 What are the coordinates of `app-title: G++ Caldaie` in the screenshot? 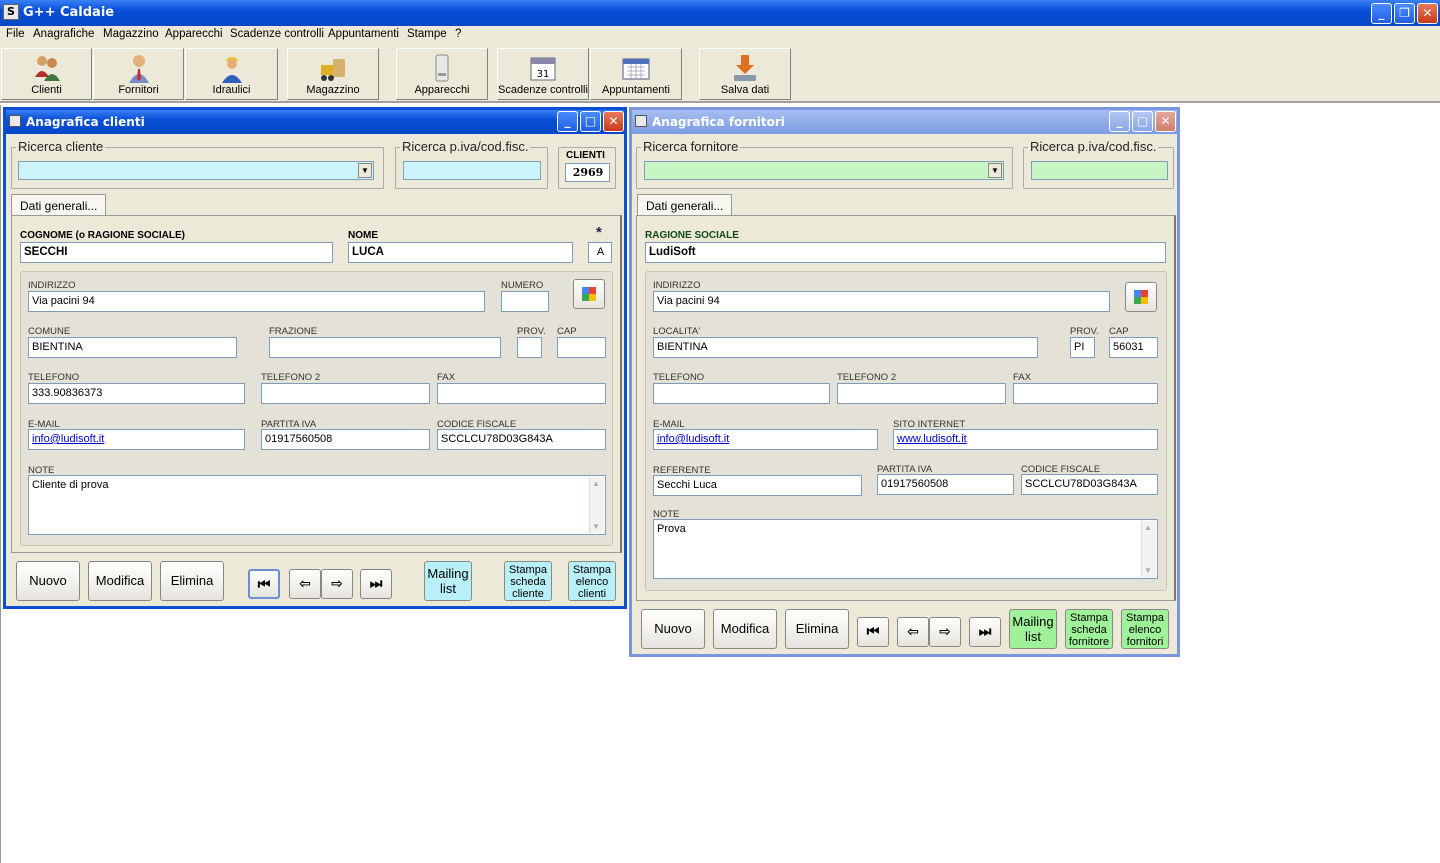 It's located at (69, 12).